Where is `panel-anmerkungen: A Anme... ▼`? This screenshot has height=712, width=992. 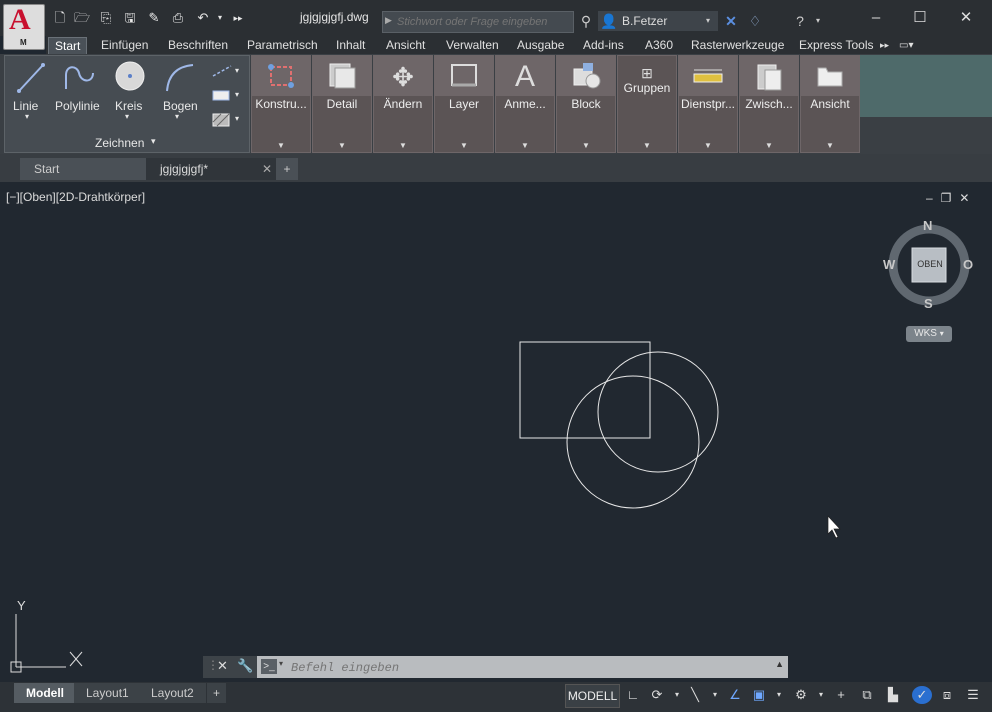 panel-anmerkungen: A Anme... ▼ is located at coordinates (525, 104).